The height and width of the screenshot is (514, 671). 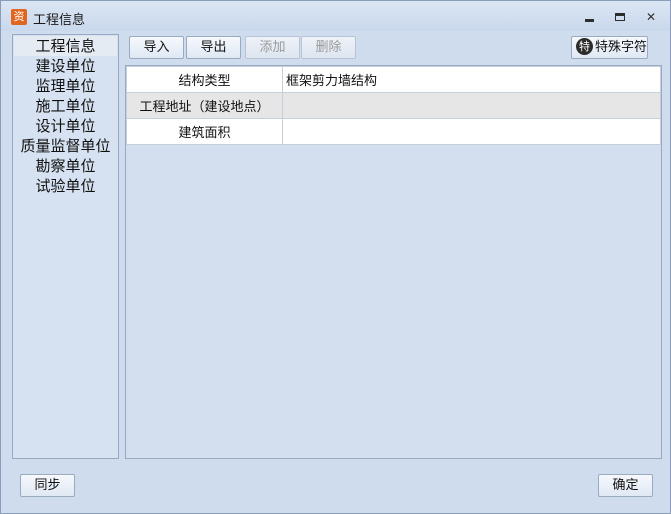 I want to click on sidebar-item-quality-supervision-unit: 质量监督单位, so click(x=65, y=146).